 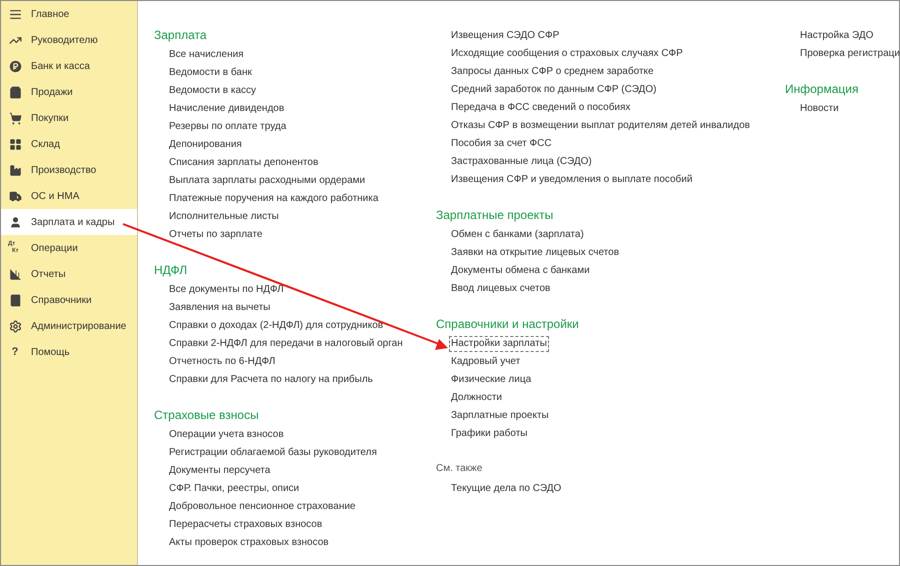 What do you see at coordinates (69, 326) in the screenshot?
I see `sidebar-item: Администрирование` at bounding box center [69, 326].